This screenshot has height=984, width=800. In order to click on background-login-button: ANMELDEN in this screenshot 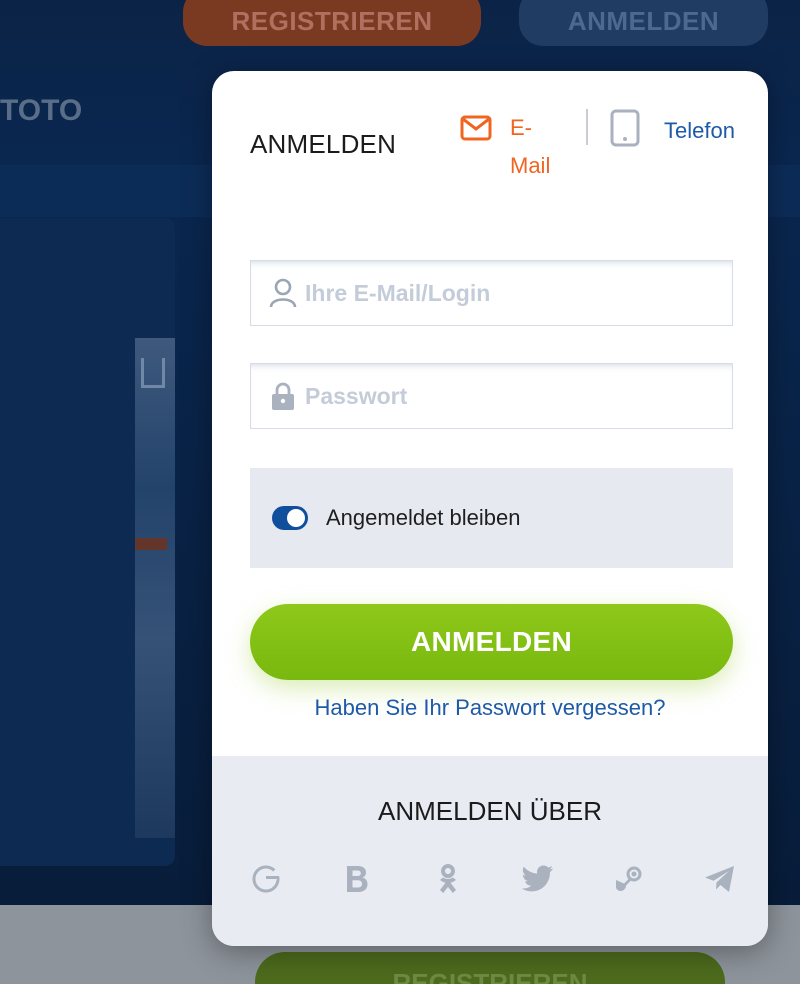, I will do `click(643, 23)`.